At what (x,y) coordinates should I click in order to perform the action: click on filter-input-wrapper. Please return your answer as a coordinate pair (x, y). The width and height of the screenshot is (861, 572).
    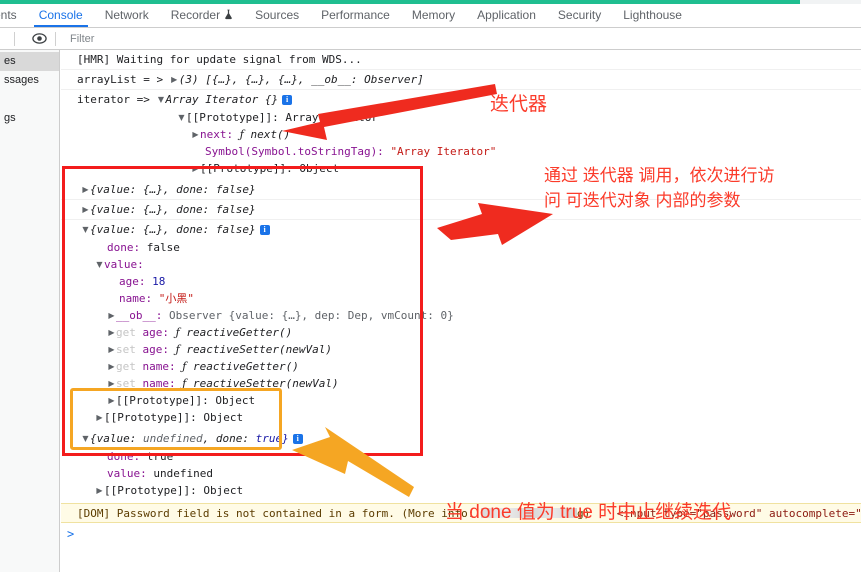
    Looking at the image, I should click on (465, 39).